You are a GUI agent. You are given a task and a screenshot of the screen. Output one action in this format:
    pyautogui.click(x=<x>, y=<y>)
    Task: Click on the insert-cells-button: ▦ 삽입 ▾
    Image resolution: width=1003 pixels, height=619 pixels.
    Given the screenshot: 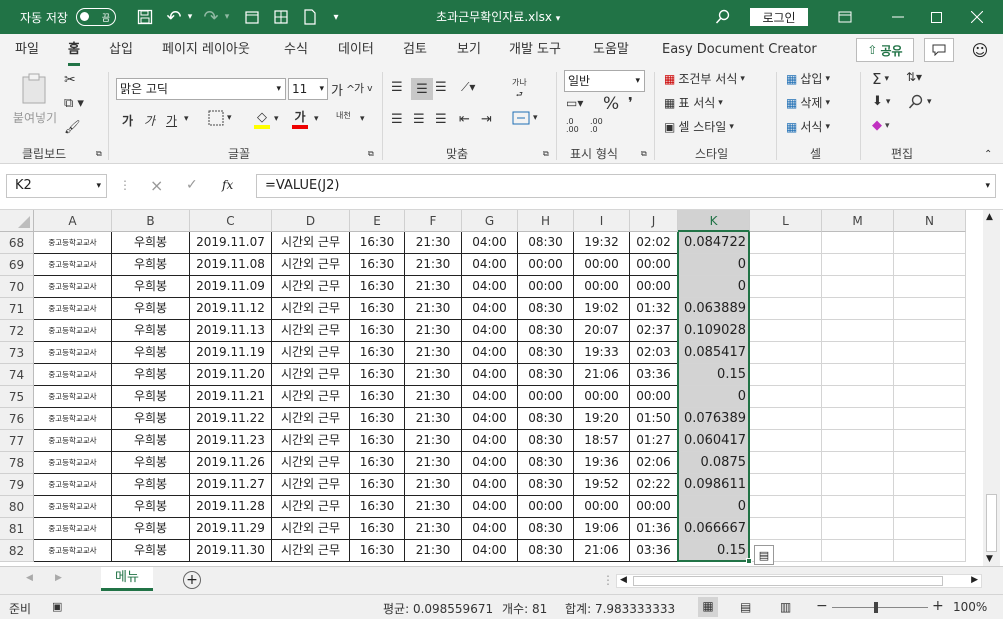 What is the action you would take?
    pyautogui.click(x=808, y=78)
    